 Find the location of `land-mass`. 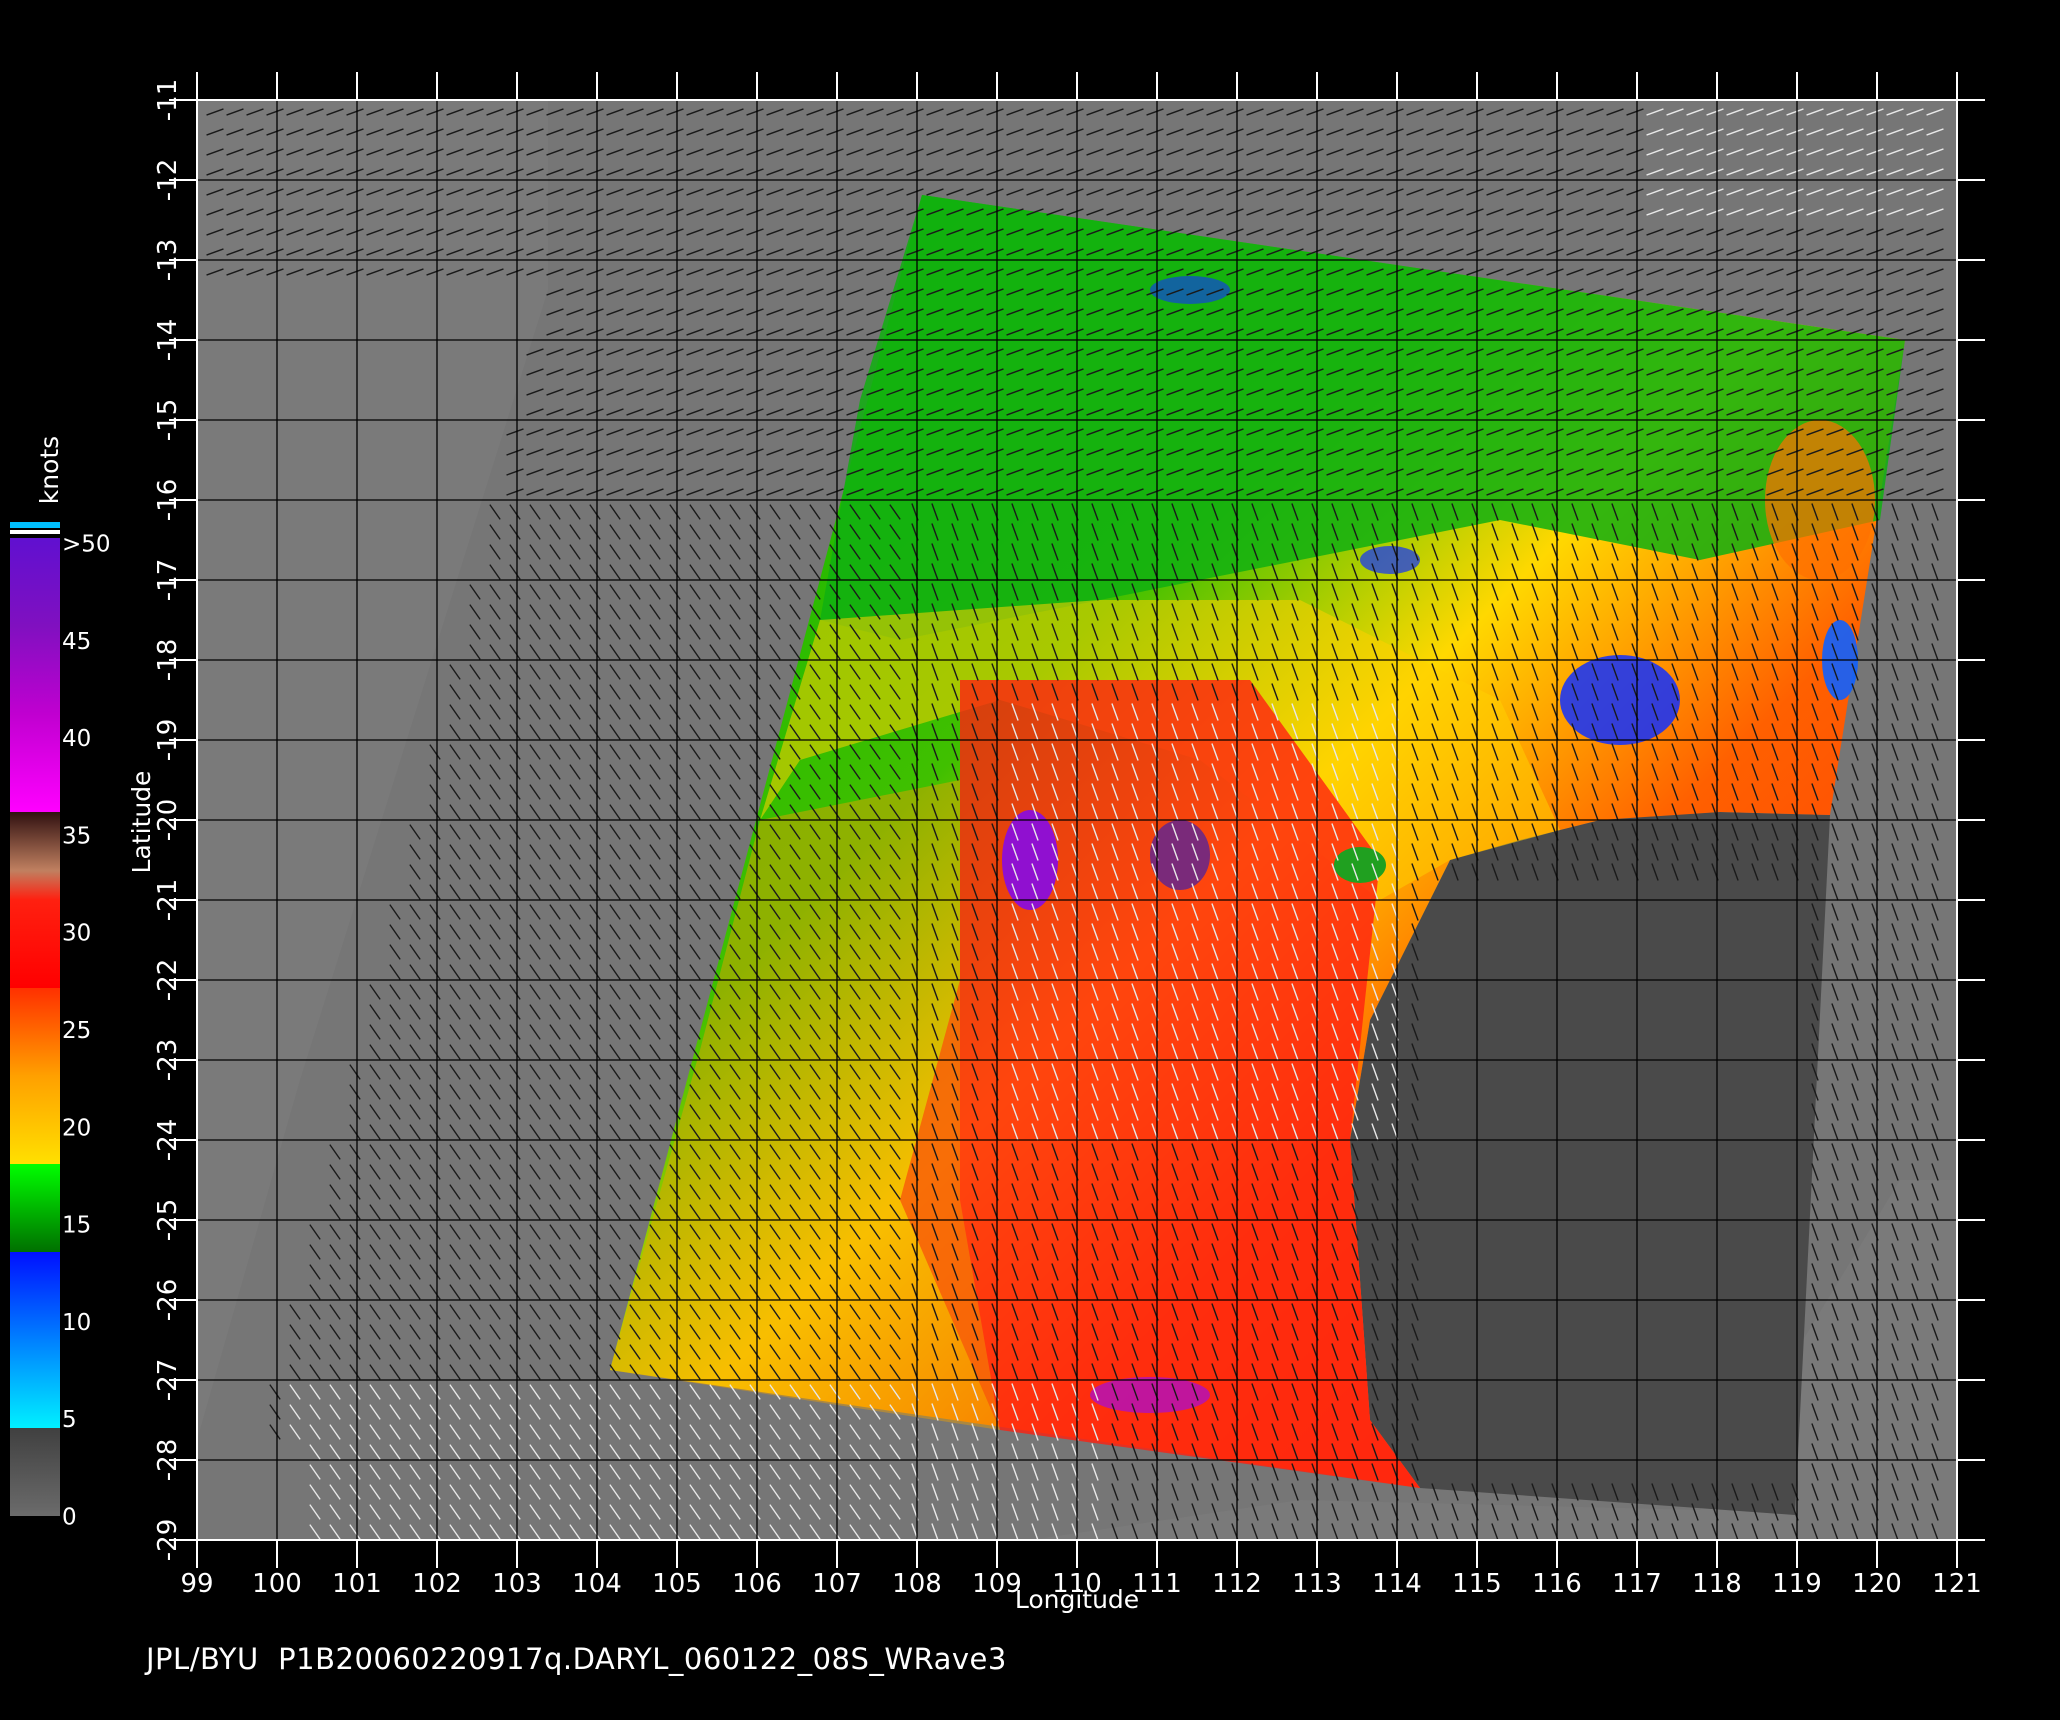

land-mass is located at coordinates (1590, 1163).